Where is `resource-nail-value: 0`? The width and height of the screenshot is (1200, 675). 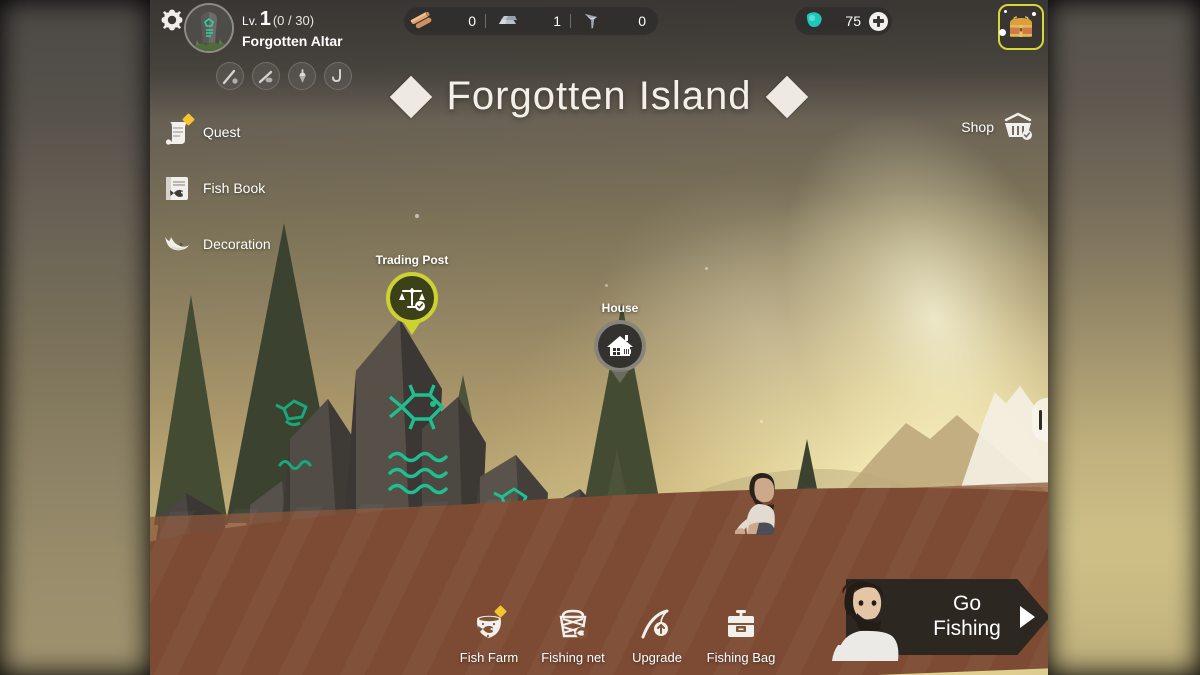
resource-nail-value: 0 is located at coordinates (642, 21).